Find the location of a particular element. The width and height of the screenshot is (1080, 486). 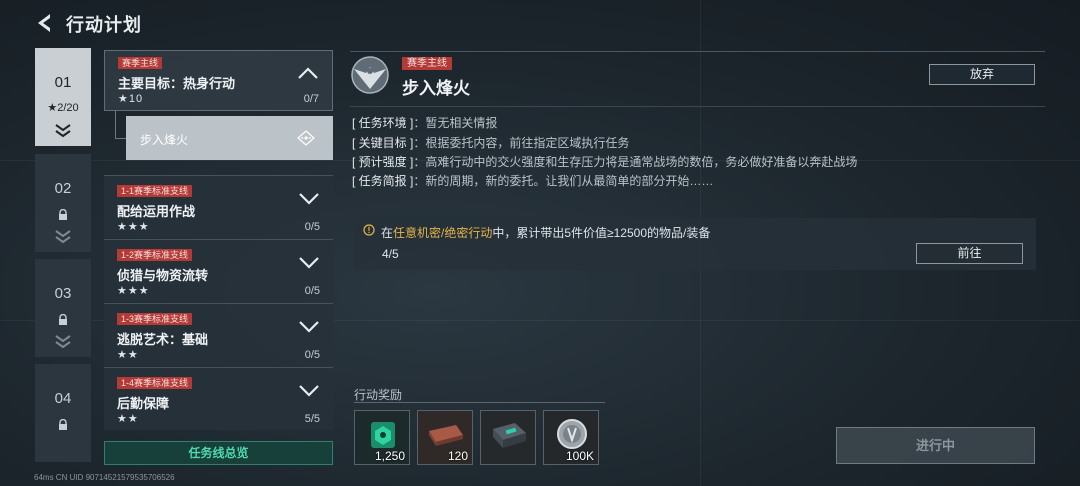

reward-count: 120 is located at coordinates (457, 456).